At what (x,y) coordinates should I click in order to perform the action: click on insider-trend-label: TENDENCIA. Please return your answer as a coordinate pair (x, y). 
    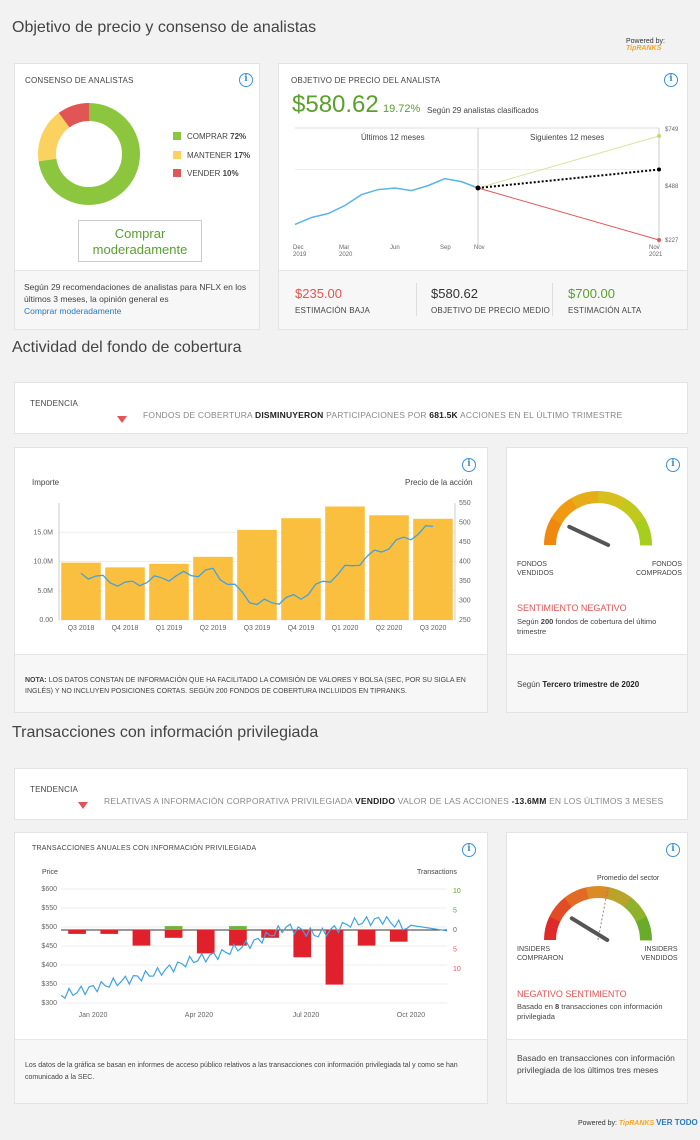
    Looking at the image, I should click on (54, 789).